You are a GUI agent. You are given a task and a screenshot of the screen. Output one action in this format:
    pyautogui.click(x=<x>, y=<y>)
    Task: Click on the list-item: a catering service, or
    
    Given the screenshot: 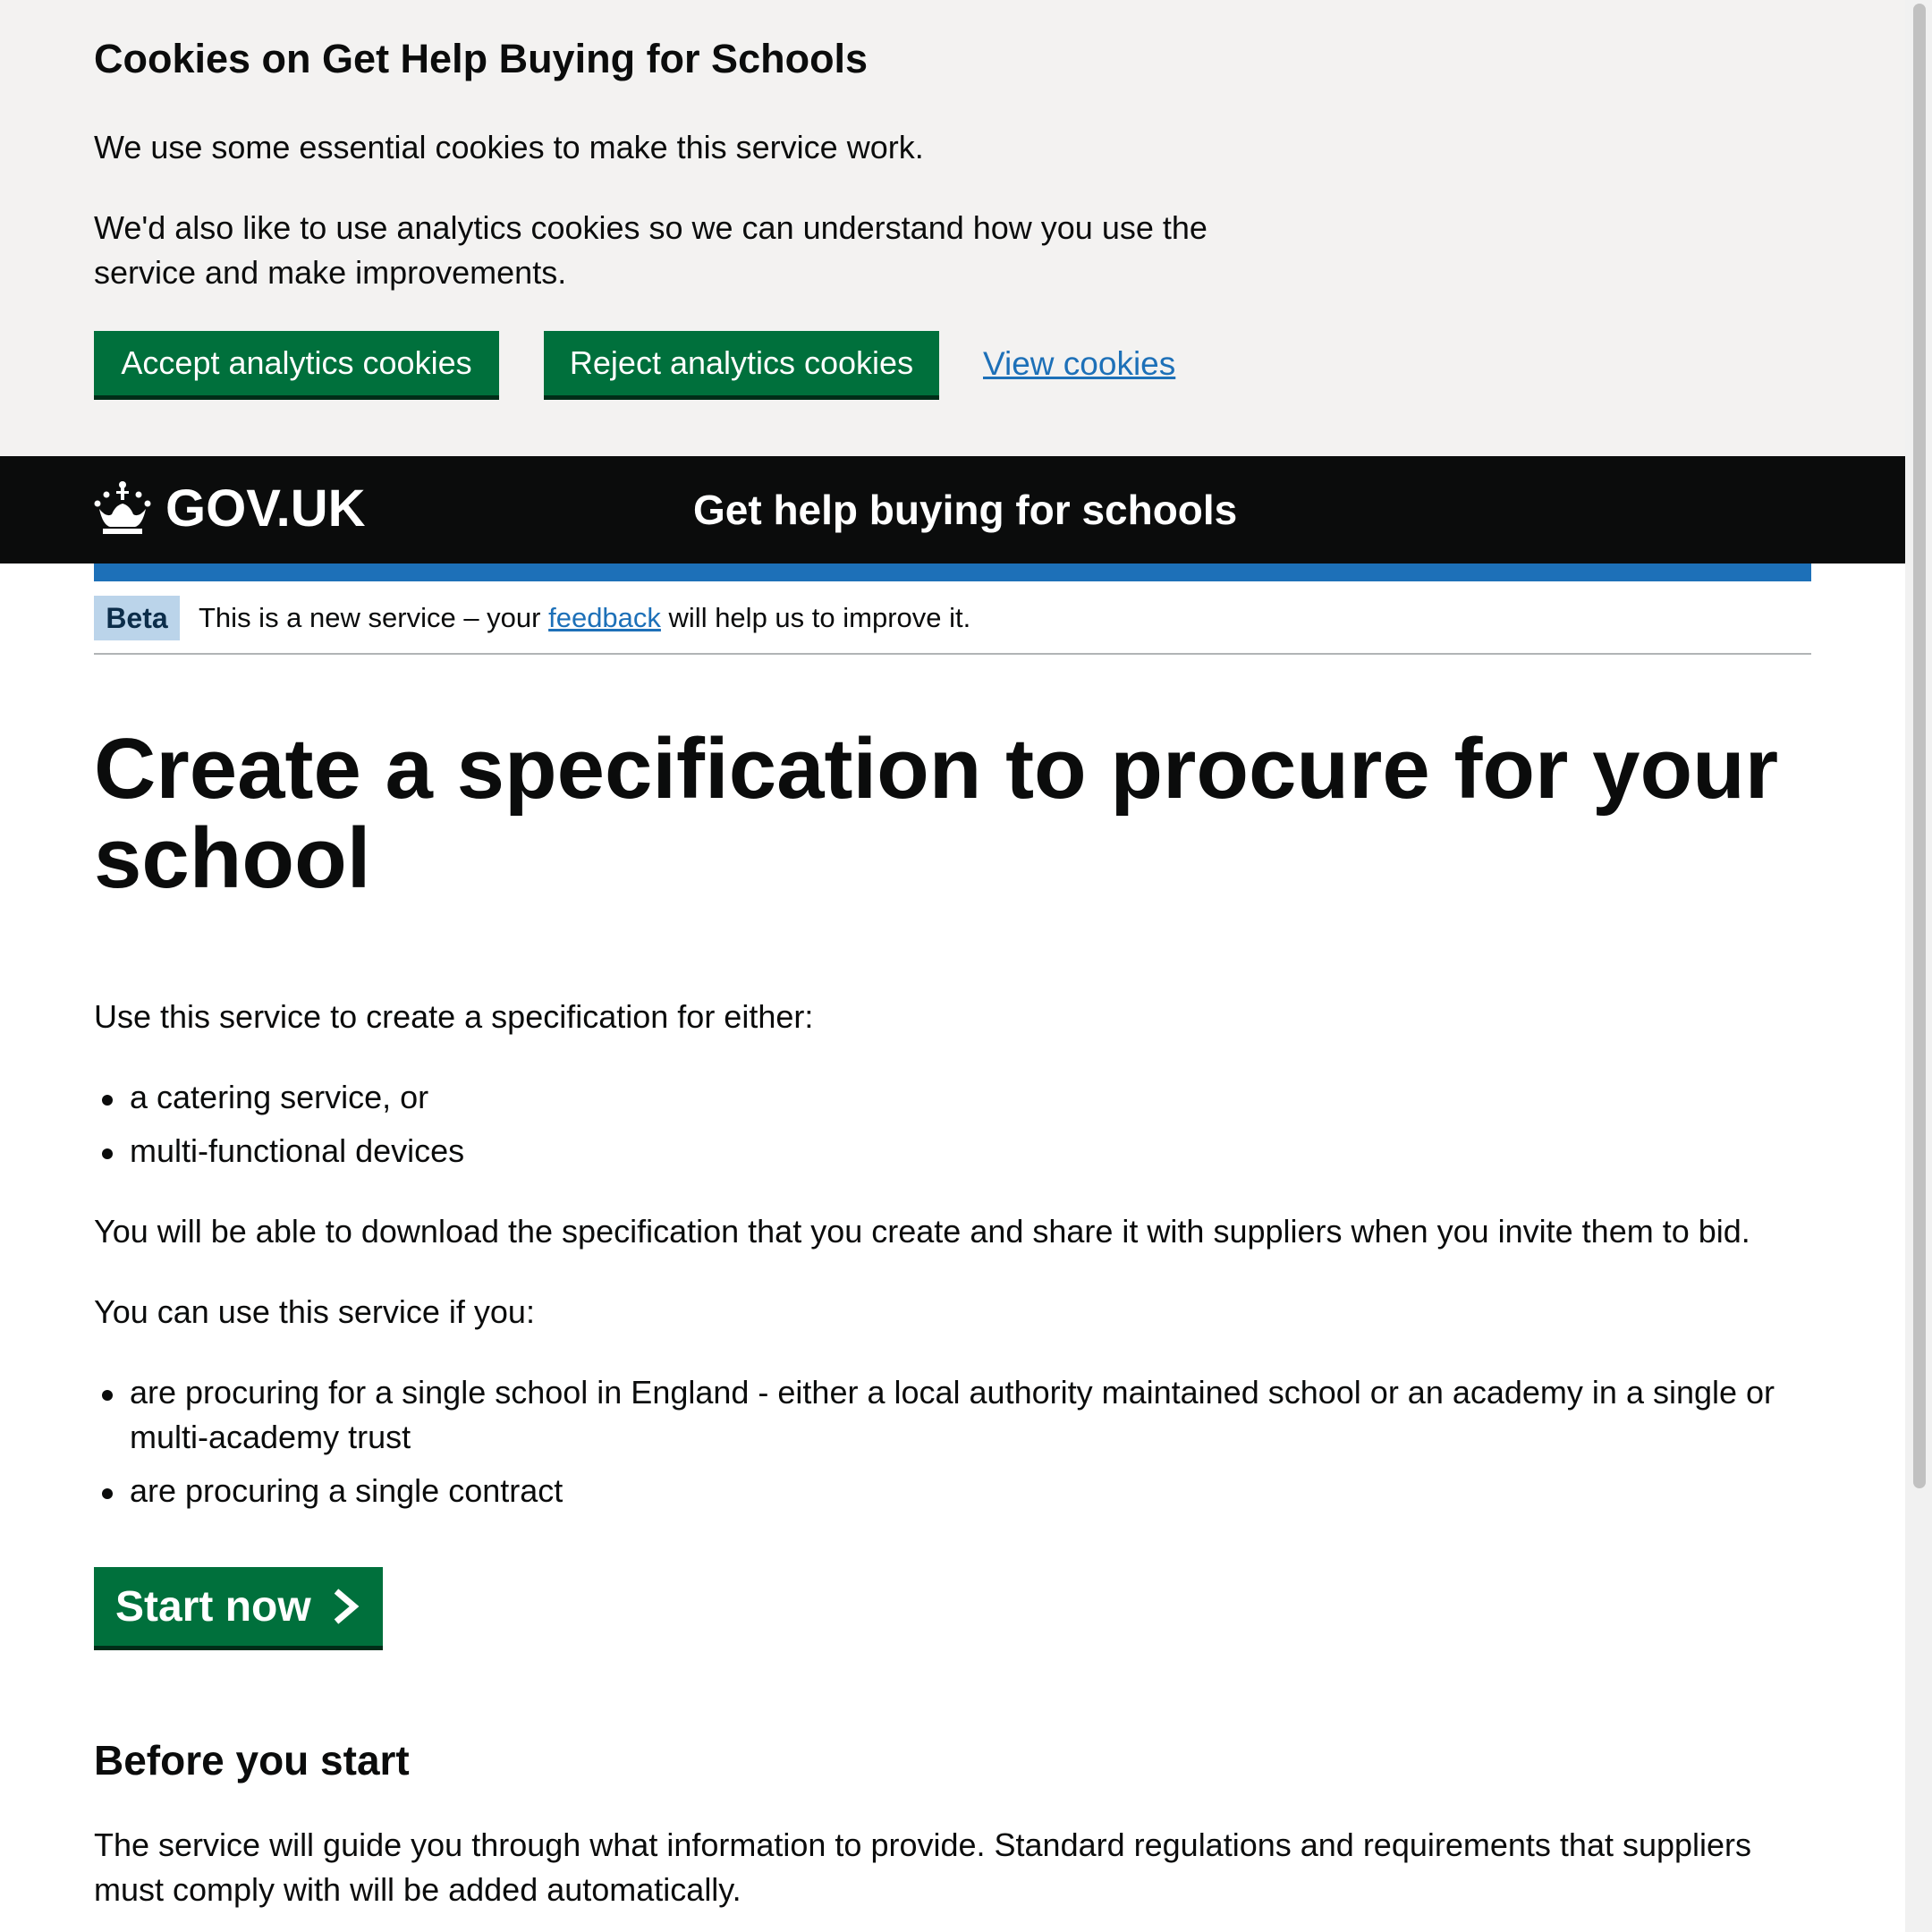 What is the action you would take?
    pyautogui.click(x=952, y=1097)
    